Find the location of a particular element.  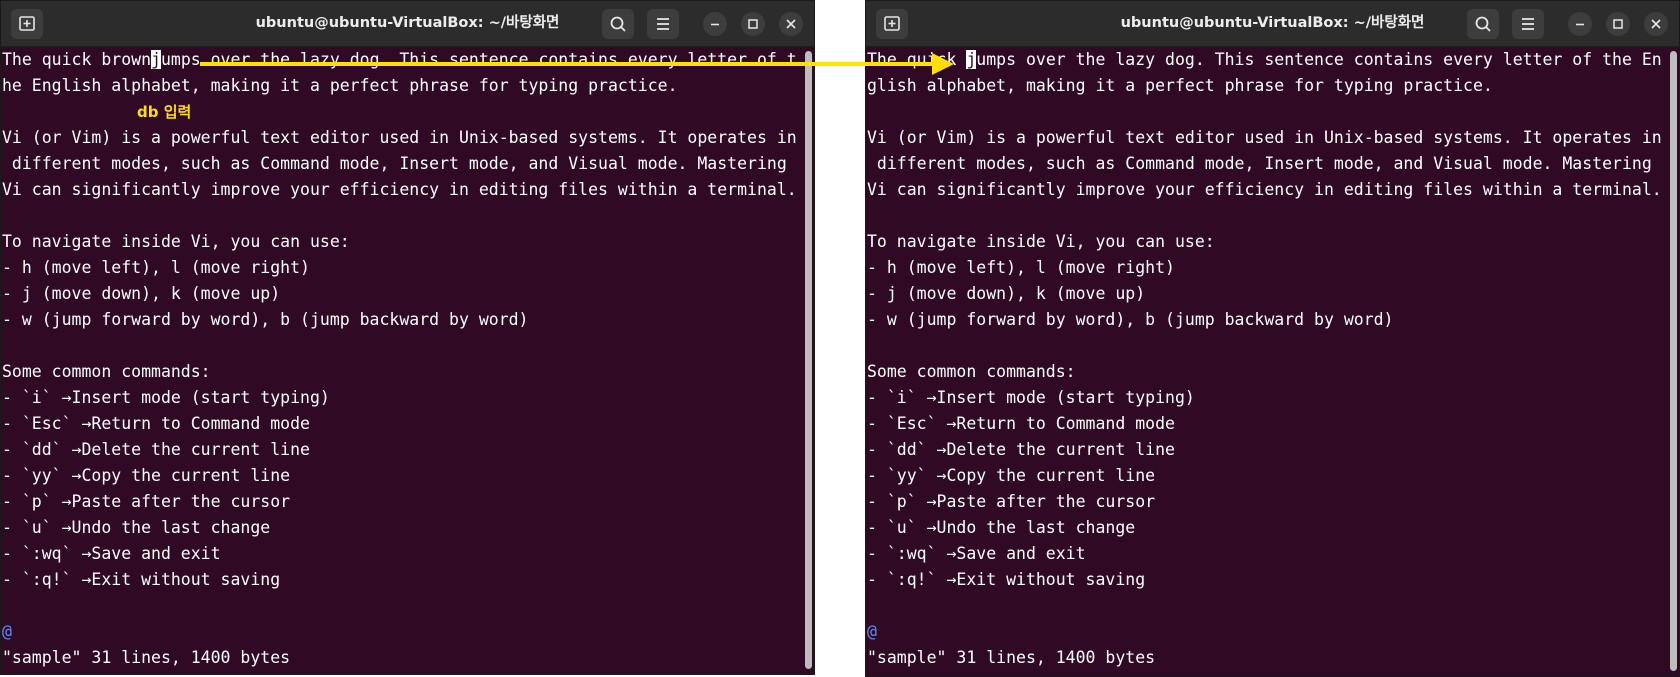

annotation-label: db 입력 is located at coordinates (164, 112).